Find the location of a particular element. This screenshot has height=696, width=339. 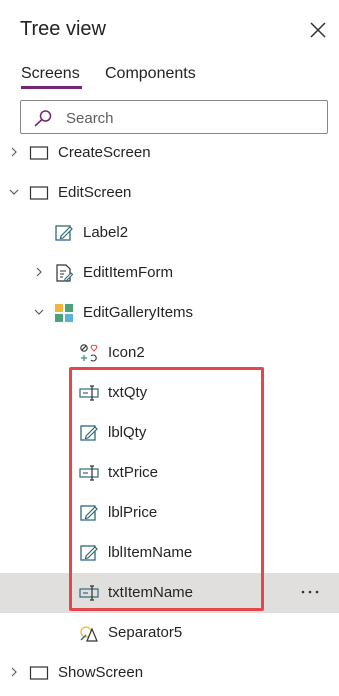

tree-item-txtitemname: txtItemName is located at coordinates (169, 593).